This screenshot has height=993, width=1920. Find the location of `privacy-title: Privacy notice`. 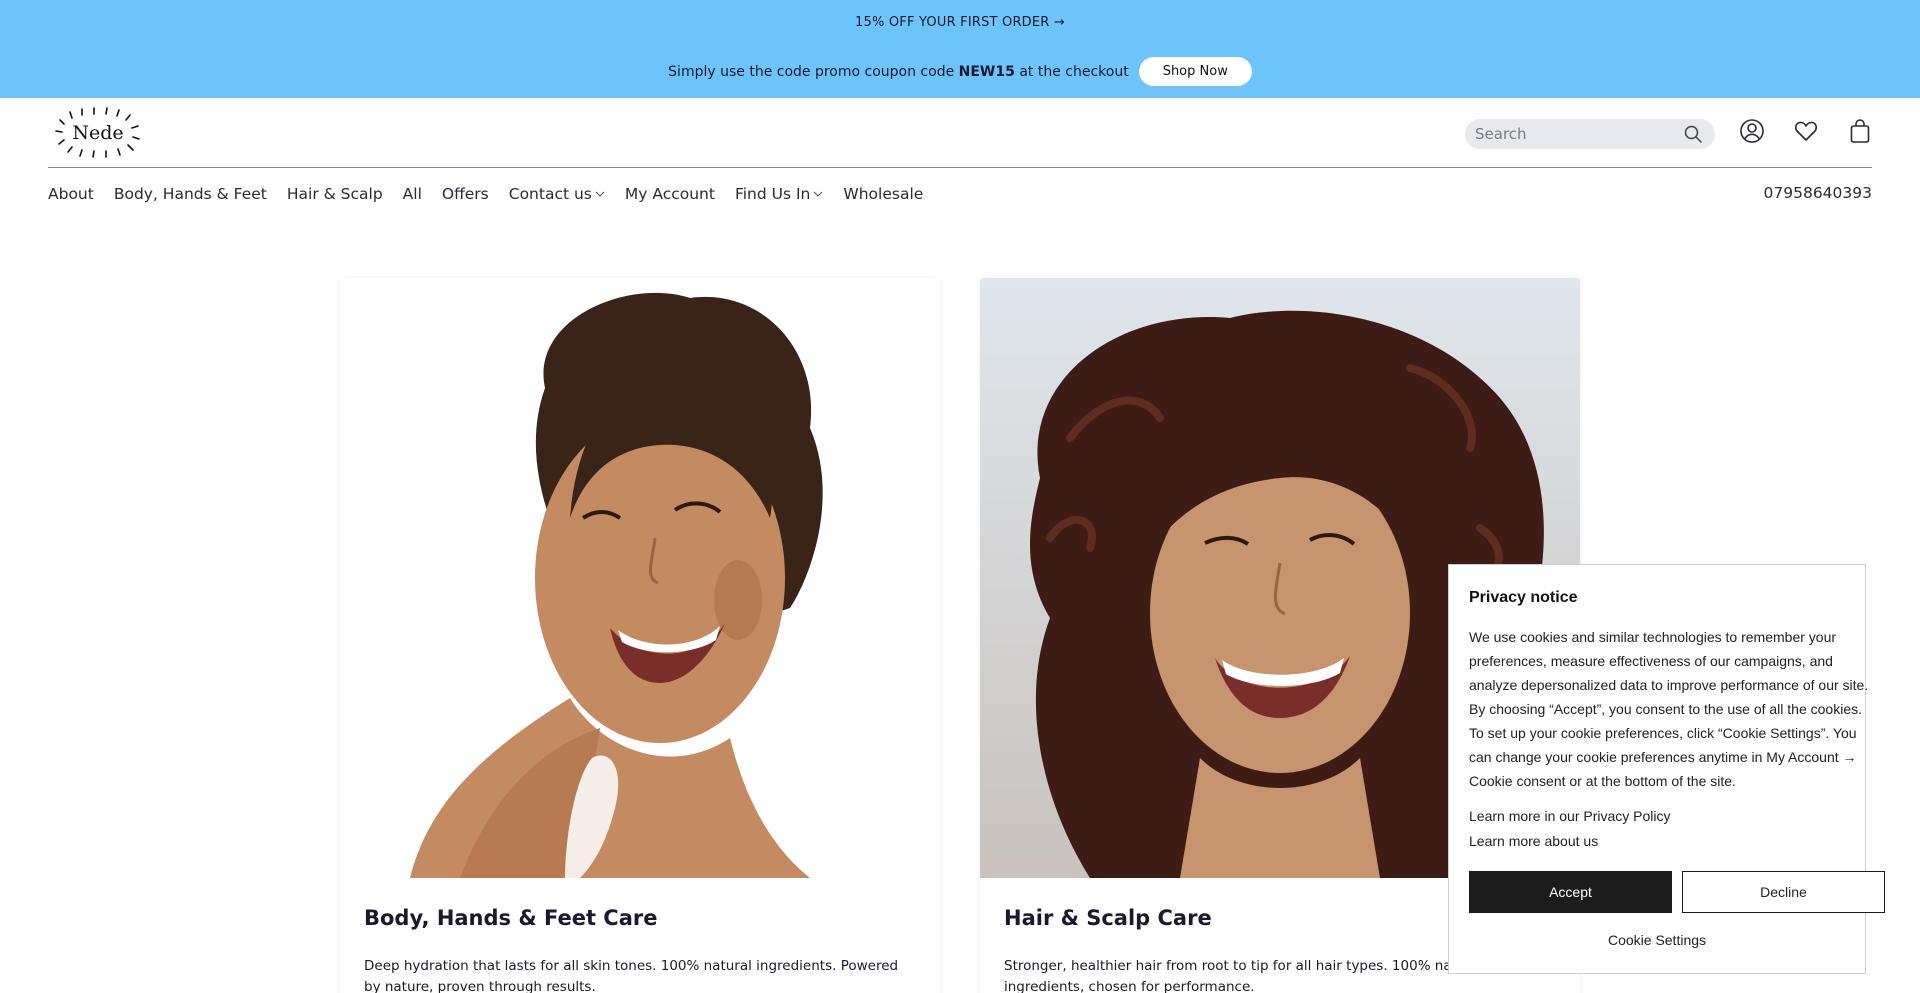

privacy-title: Privacy notice is located at coordinates (1523, 597).